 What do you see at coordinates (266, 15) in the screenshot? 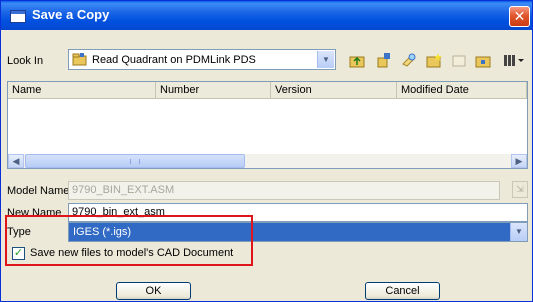
I see `title-bar: Save a Copy ✕` at bounding box center [266, 15].